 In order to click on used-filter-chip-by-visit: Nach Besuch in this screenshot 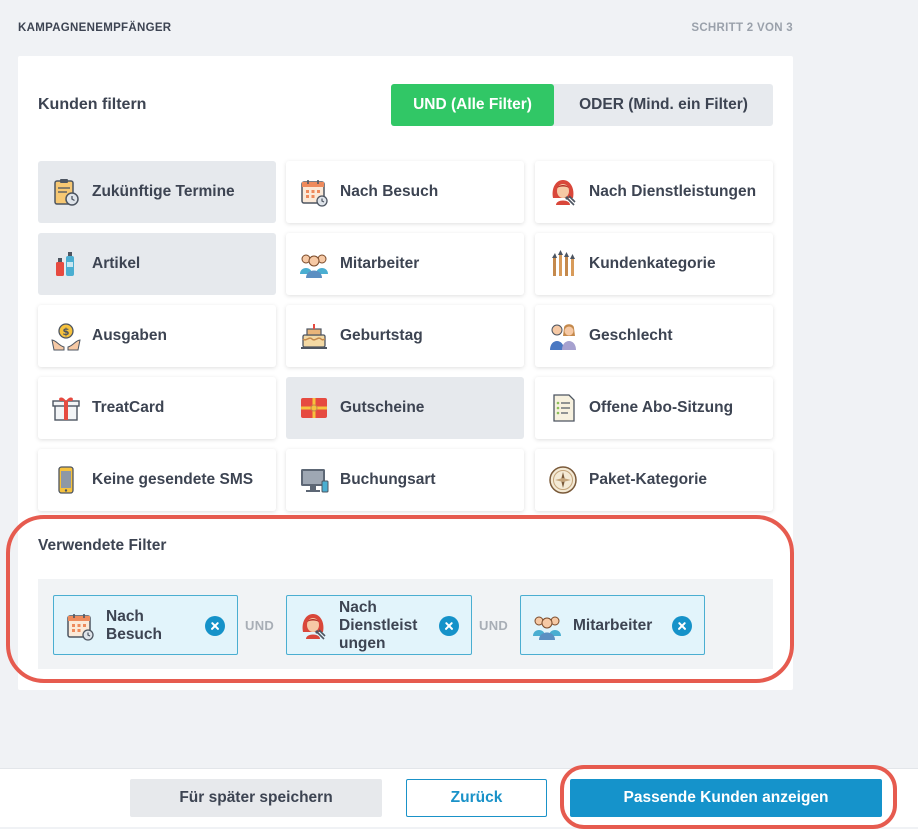, I will do `click(145, 625)`.